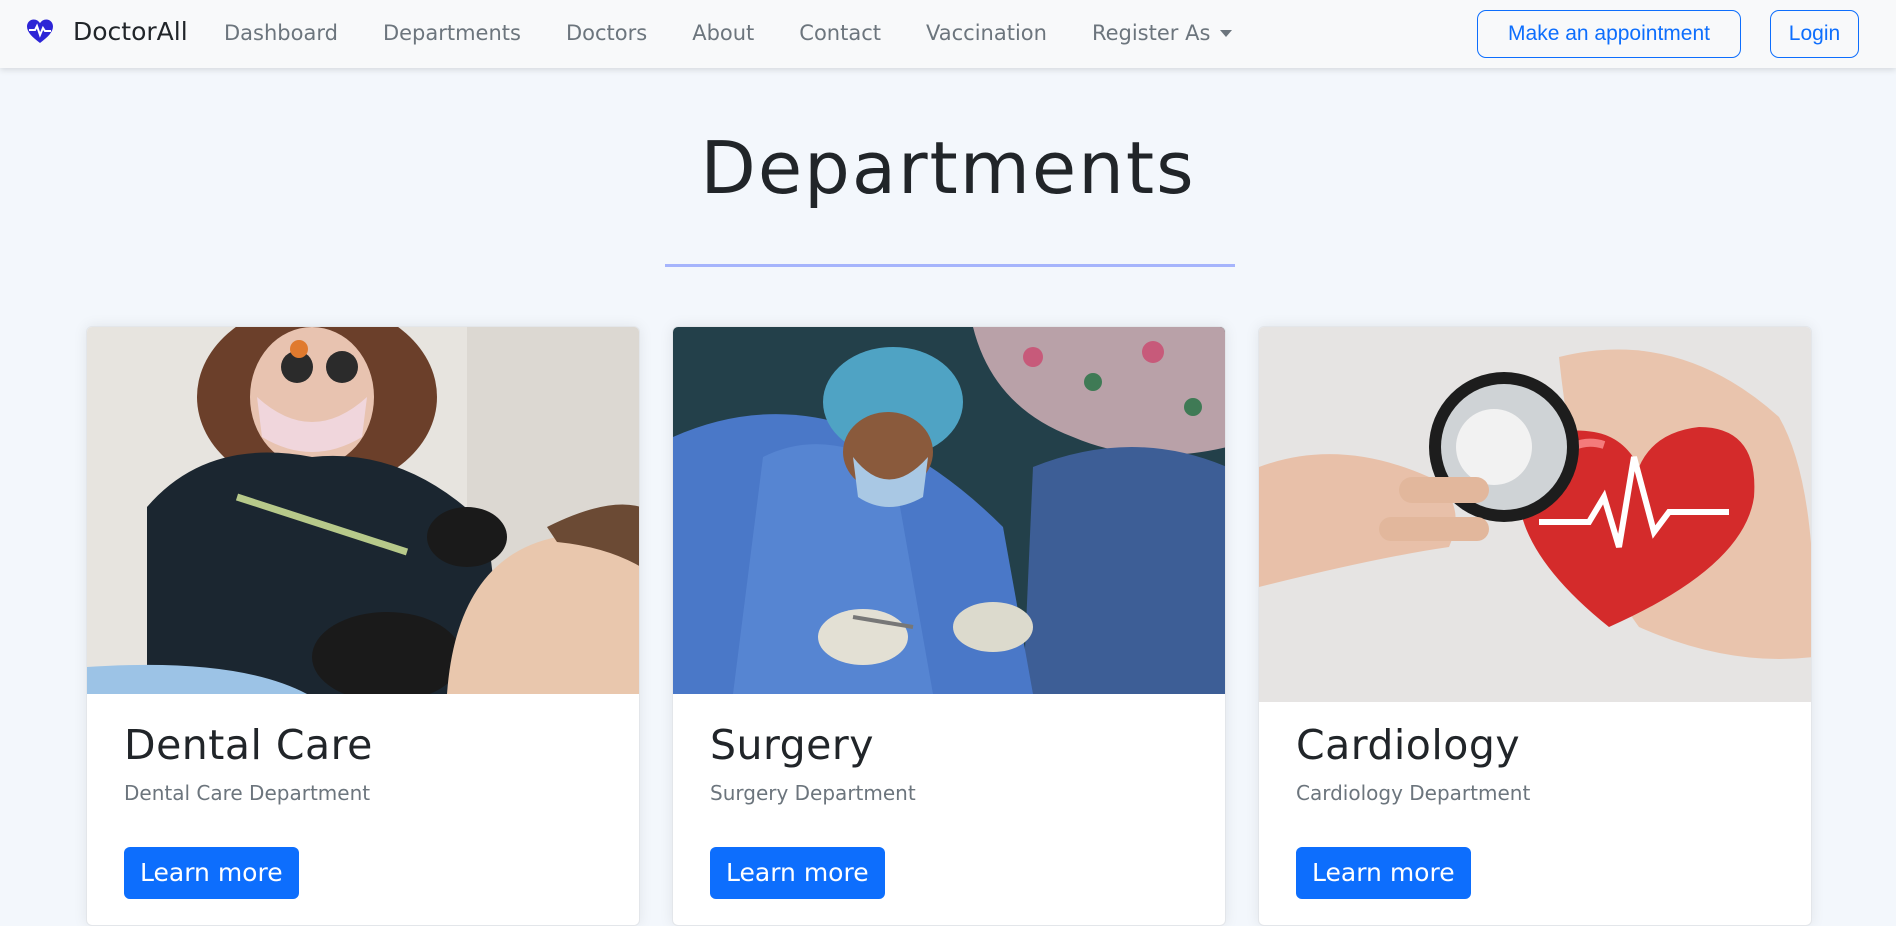  Describe the element at coordinates (248, 745) in the screenshot. I see `card-title: Dental Care` at that location.